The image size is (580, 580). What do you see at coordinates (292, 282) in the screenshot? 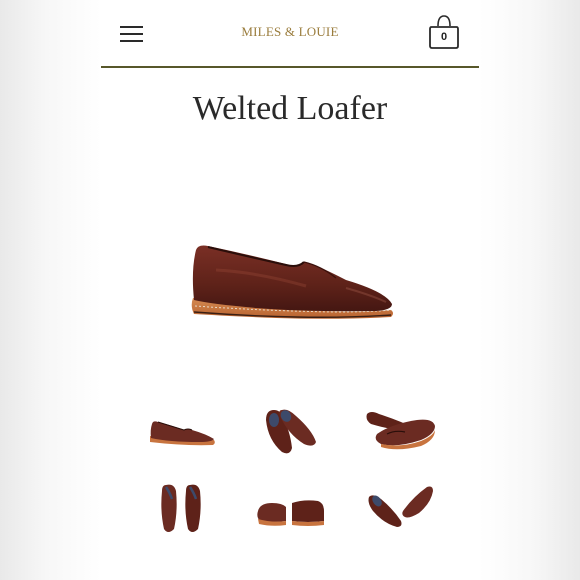
I see `product-main-image` at bounding box center [292, 282].